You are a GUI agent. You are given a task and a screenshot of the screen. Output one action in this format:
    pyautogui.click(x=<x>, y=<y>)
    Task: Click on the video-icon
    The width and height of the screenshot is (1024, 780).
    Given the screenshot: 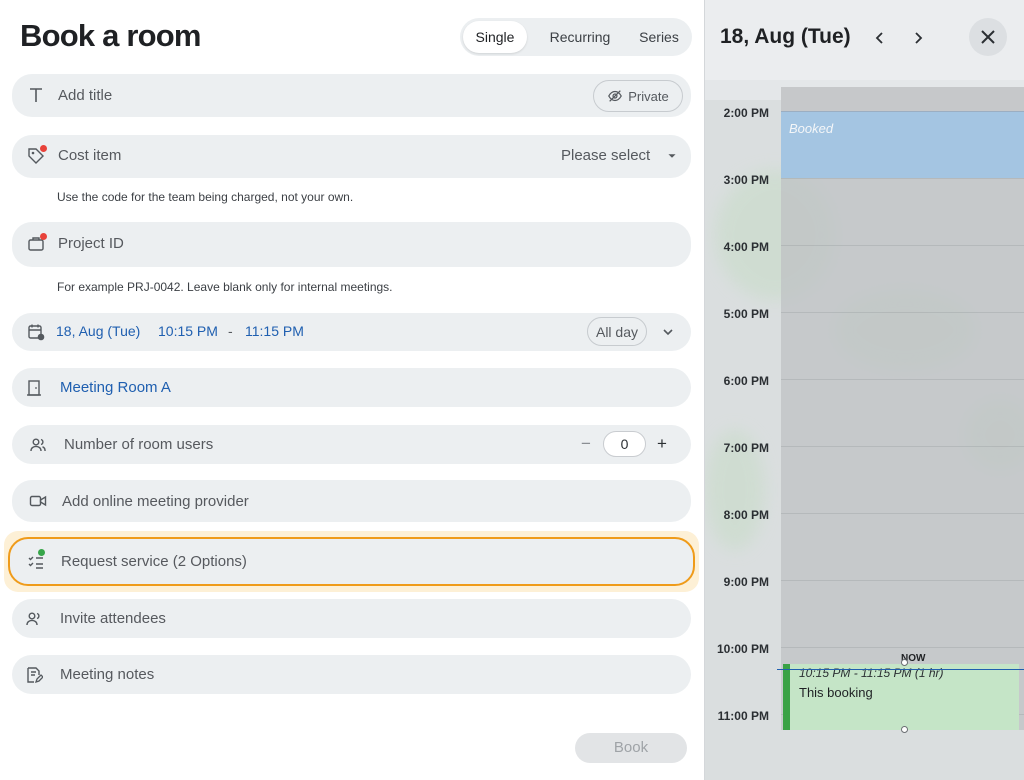 What is the action you would take?
    pyautogui.click(x=38, y=501)
    